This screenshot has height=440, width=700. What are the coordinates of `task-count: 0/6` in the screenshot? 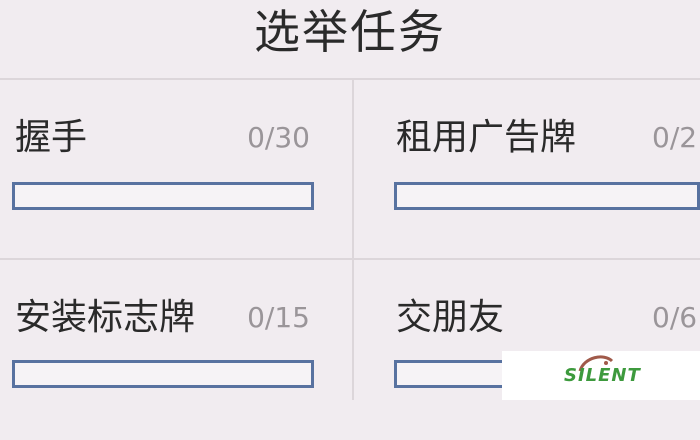 It's located at (675, 317).